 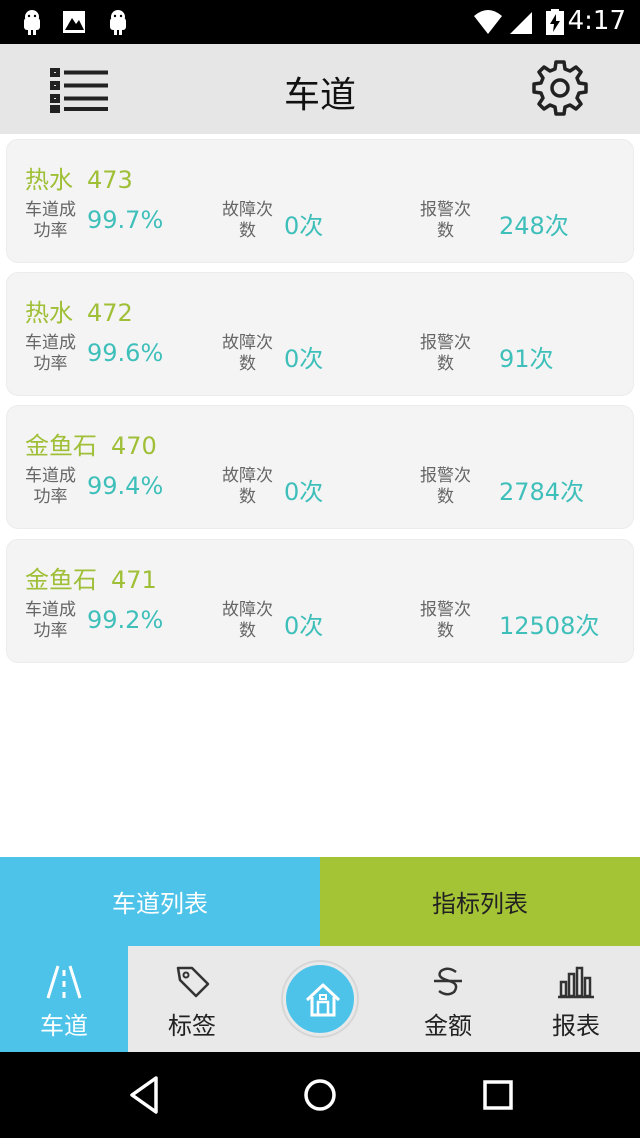 I want to click on lane-name: 热水 472, so click(x=79, y=310).